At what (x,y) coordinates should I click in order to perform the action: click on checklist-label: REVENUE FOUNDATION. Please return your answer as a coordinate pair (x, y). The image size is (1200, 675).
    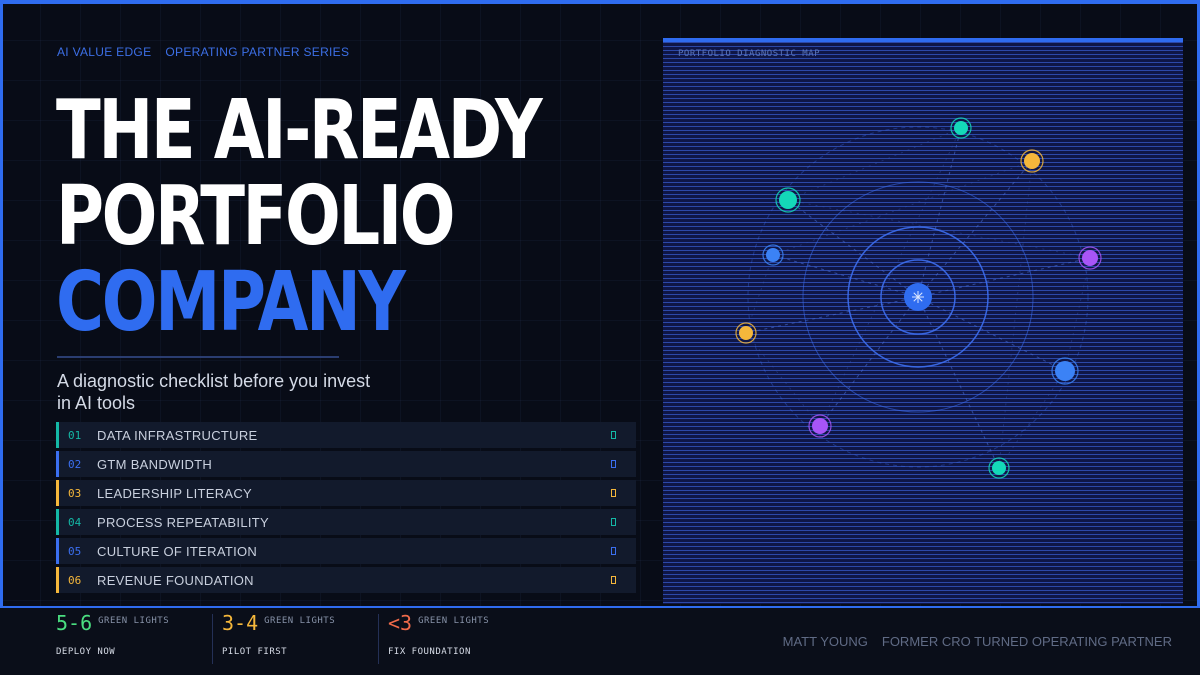
    Looking at the image, I should click on (175, 580).